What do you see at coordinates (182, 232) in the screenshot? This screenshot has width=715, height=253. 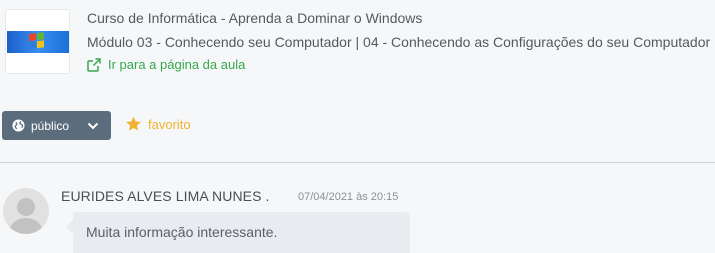 I see `comment-text: Muita informação interessante.` at bounding box center [182, 232].